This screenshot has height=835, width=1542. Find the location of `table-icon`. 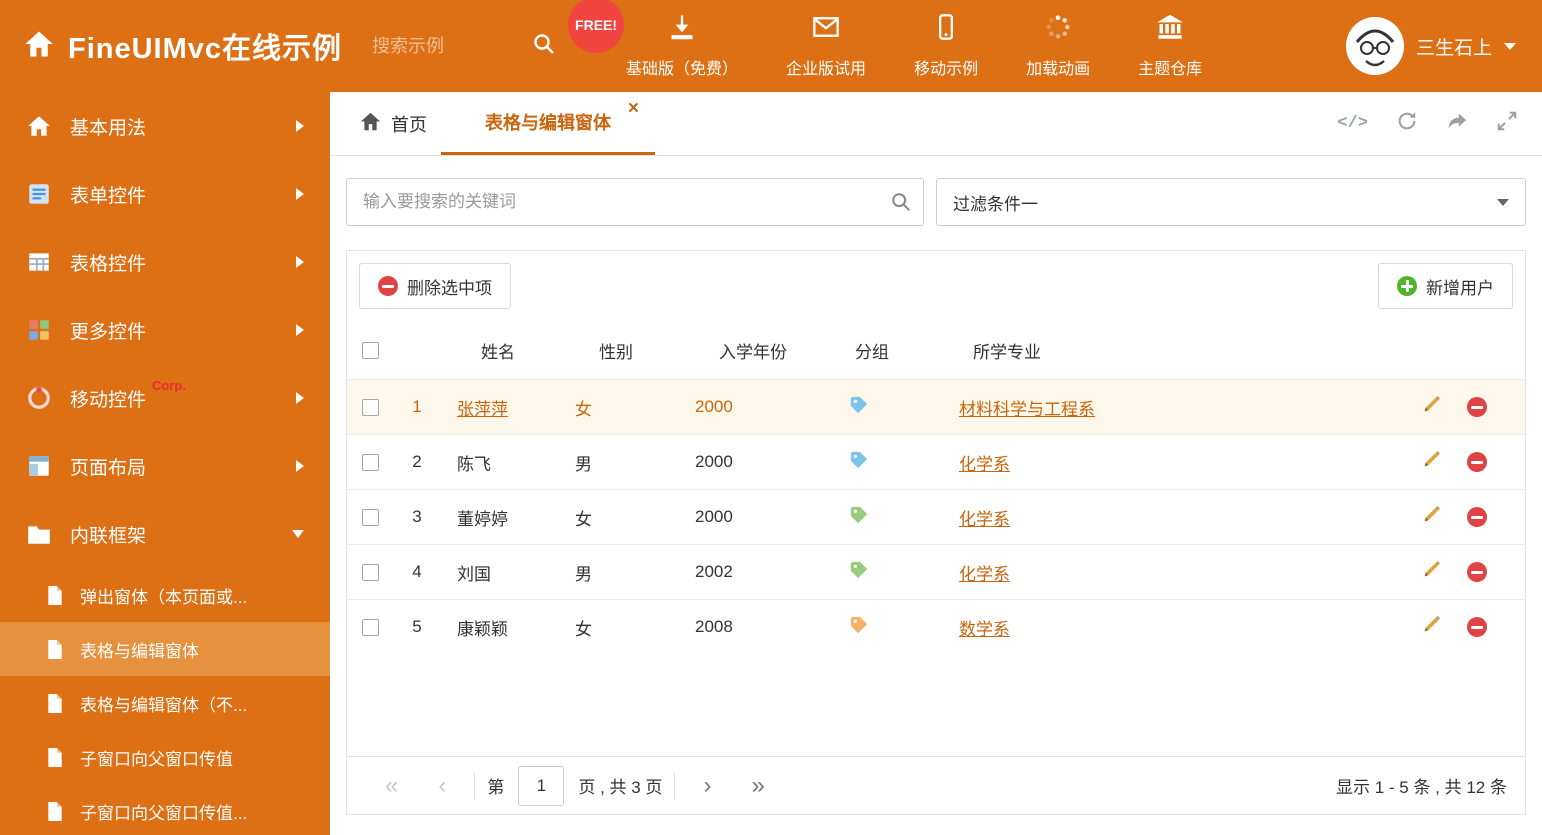

table-icon is located at coordinates (39, 262).